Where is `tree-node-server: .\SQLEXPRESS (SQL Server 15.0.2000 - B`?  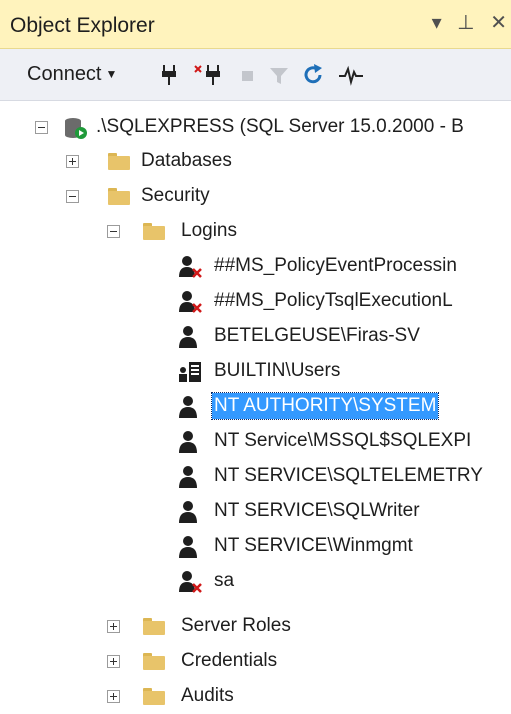 tree-node-server: .\SQLEXPRESS (SQL Server 15.0.2000 - B is located at coordinates (255, 128).